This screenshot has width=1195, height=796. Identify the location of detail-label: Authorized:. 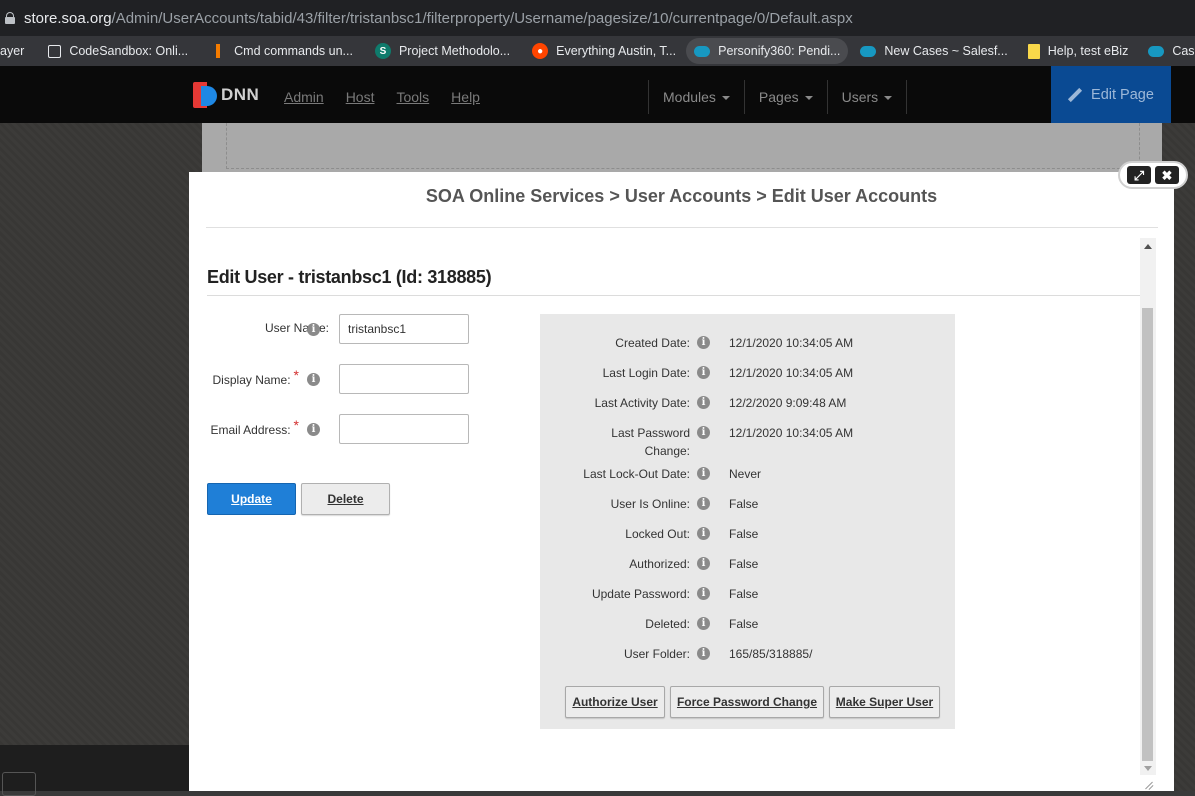
(659, 564).